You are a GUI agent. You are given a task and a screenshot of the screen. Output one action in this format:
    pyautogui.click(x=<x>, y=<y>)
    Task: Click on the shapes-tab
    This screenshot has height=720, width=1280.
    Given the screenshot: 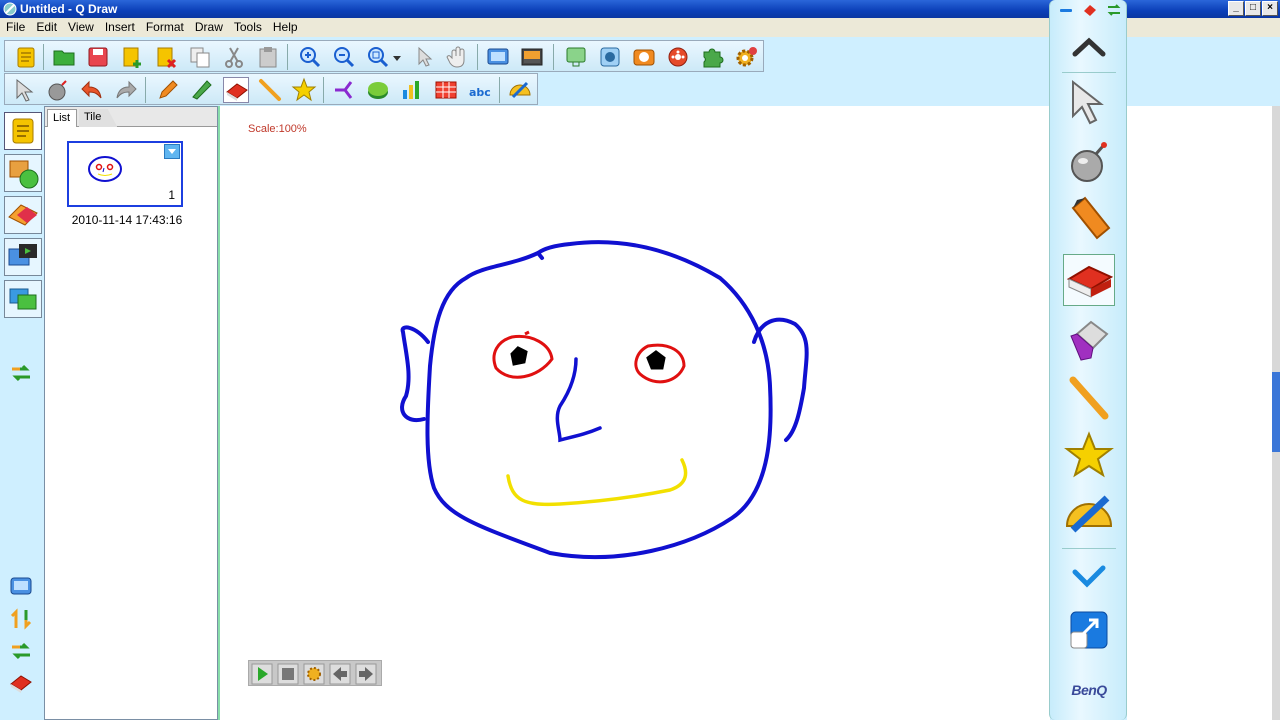 What is the action you would take?
    pyautogui.click(x=23, y=215)
    